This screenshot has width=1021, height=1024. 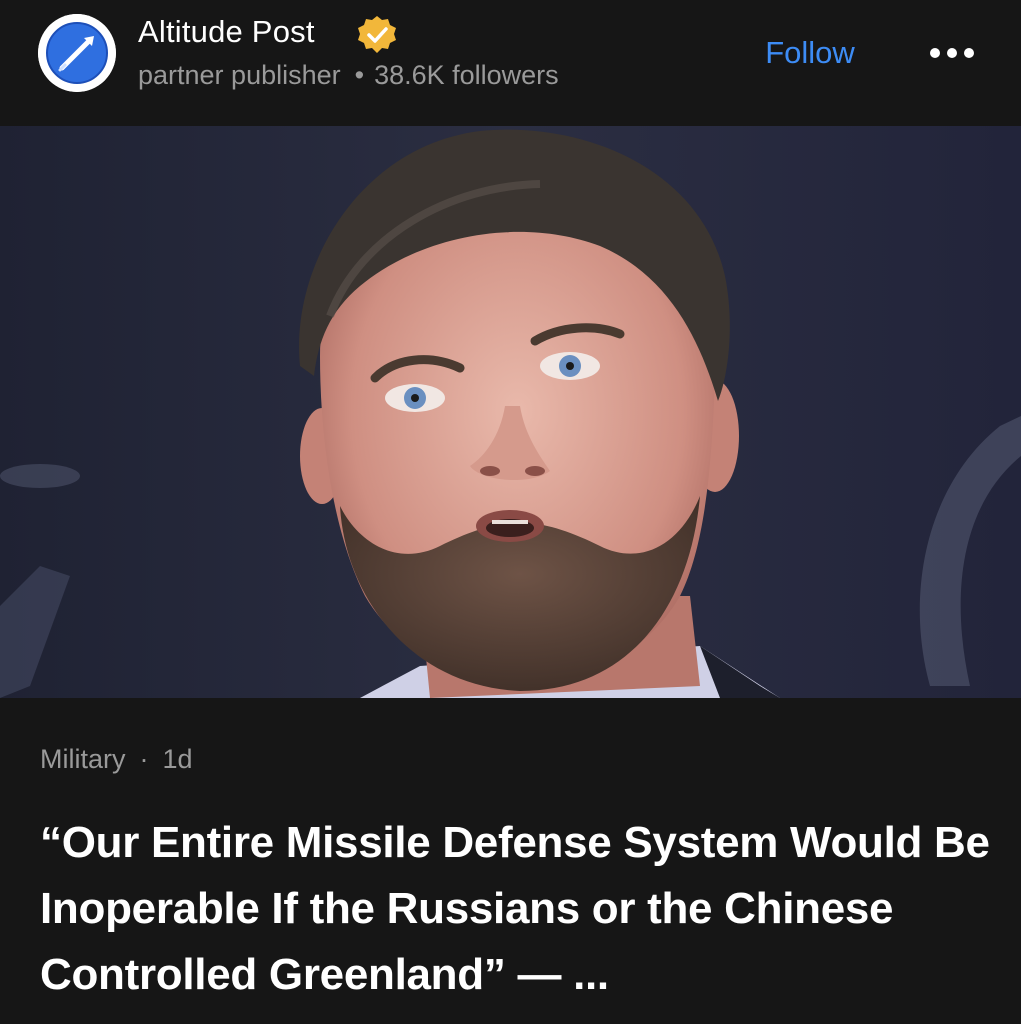 I want to click on publisher-name: Altitude Post, so click(x=226, y=32).